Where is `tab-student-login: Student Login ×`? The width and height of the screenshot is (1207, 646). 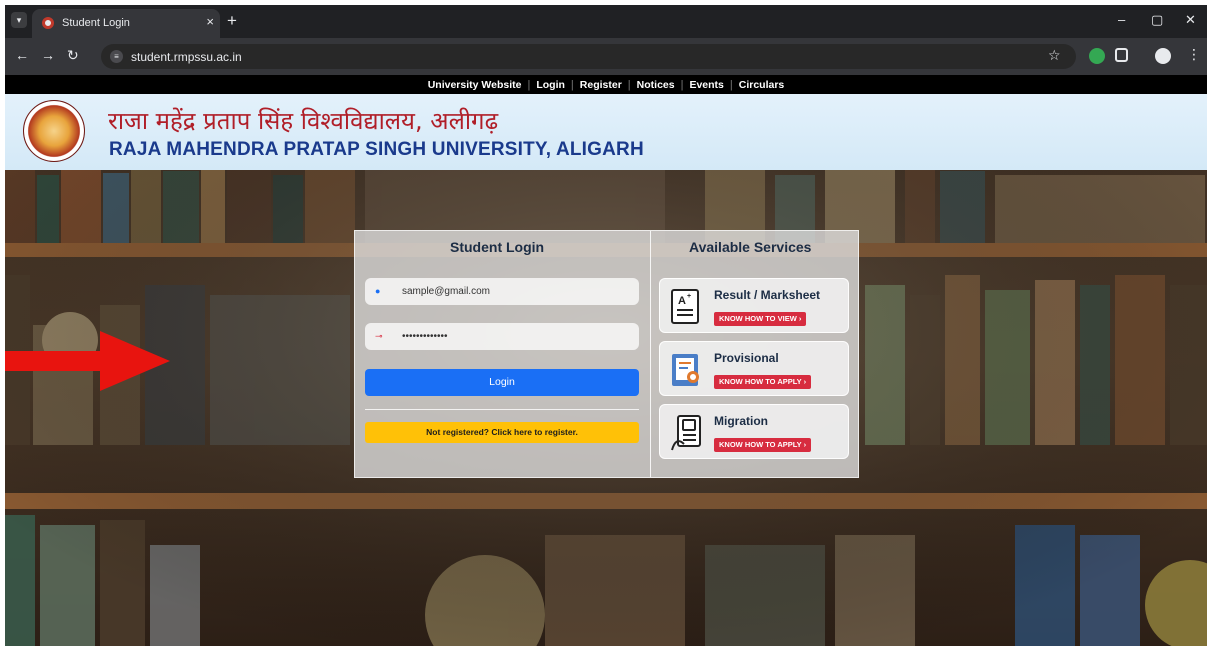 tab-student-login: Student Login × is located at coordinates (126, 23).